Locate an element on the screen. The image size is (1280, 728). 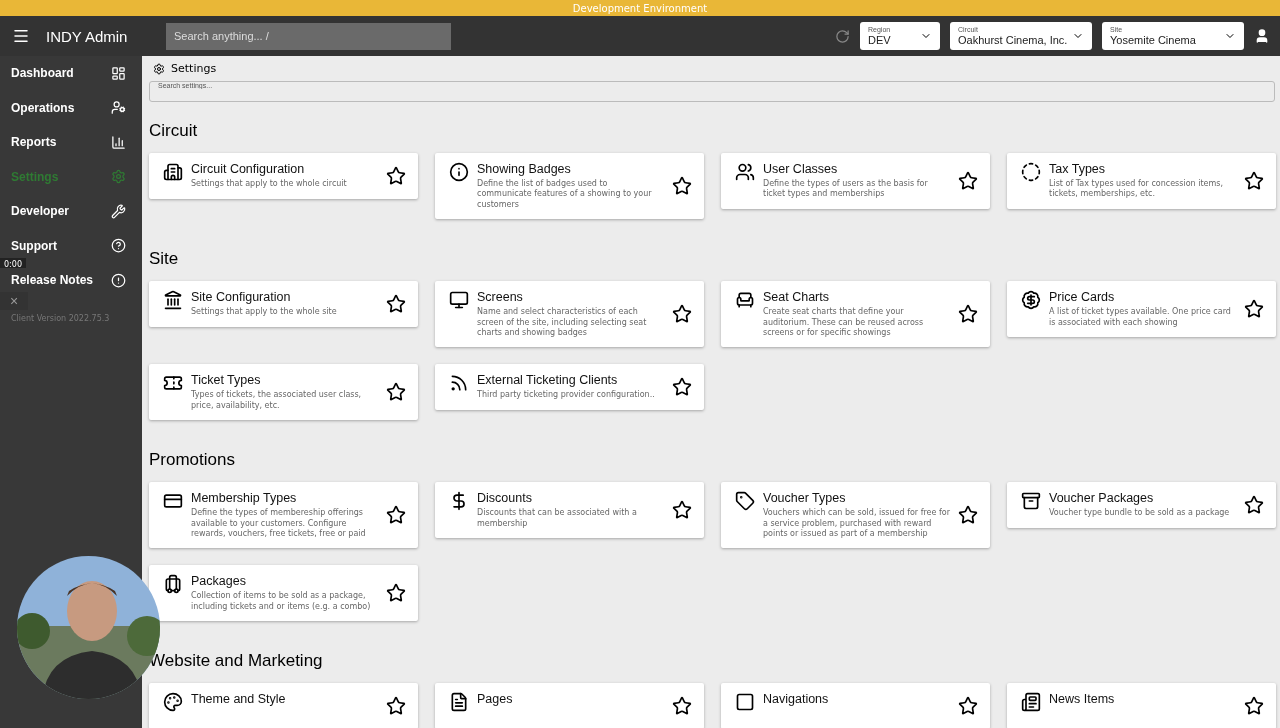
section-heading: Circuit is located at coordinates (174, 131).